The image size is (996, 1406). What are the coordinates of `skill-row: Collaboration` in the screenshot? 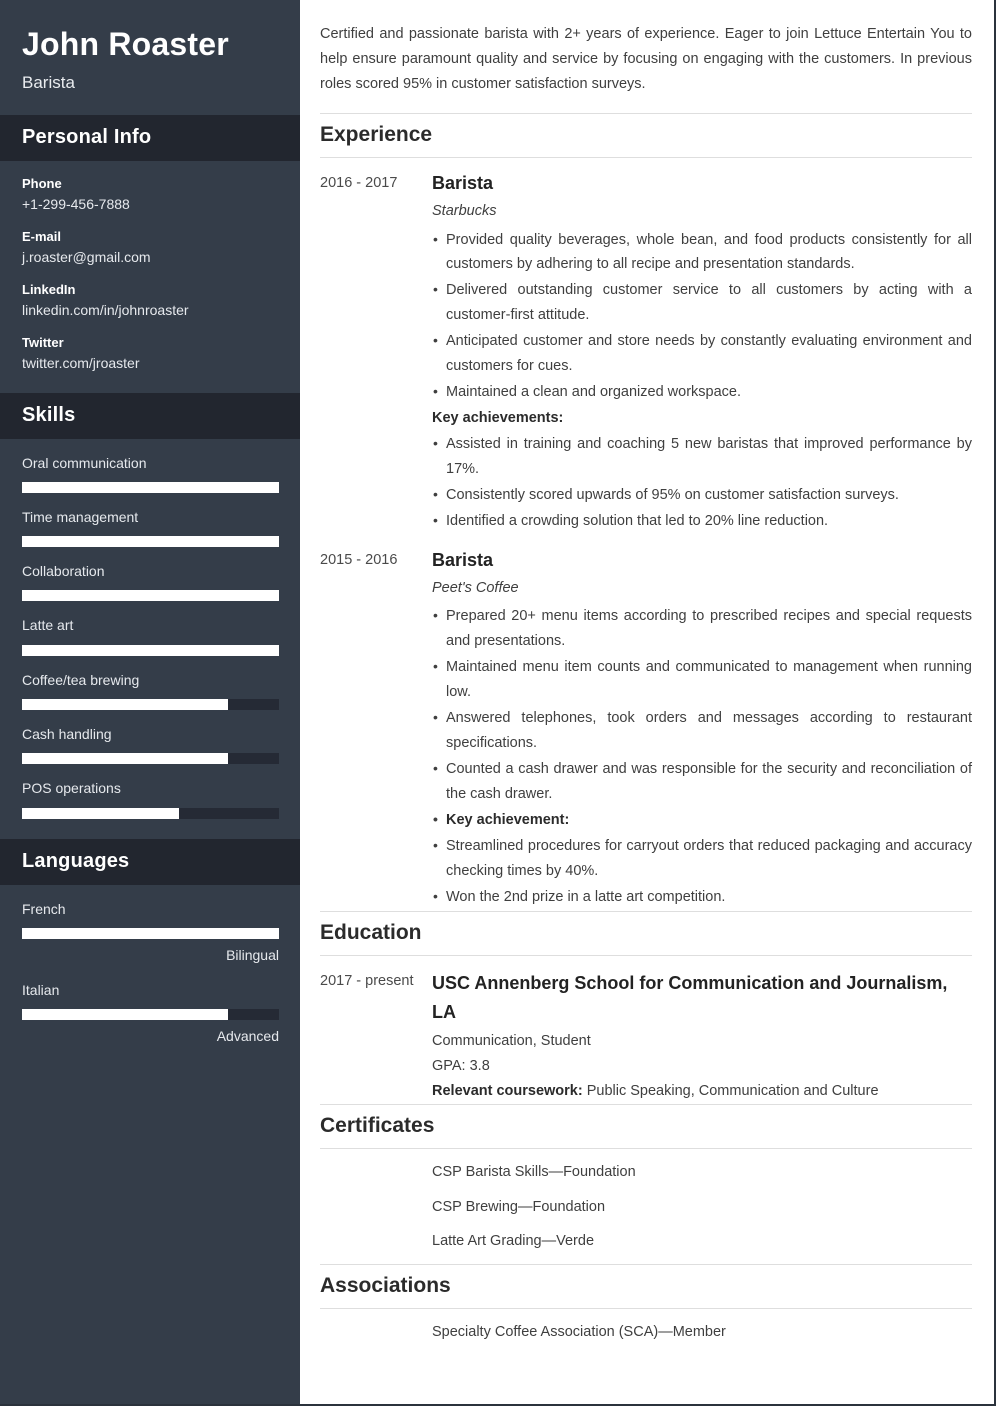 It's located at (150, 581).